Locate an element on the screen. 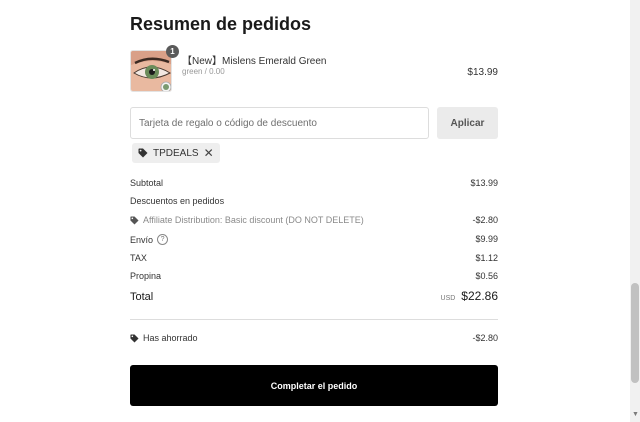 The image size is (640, 422). total-row: Total USD $22.86 is located at coordinates (314, 298).